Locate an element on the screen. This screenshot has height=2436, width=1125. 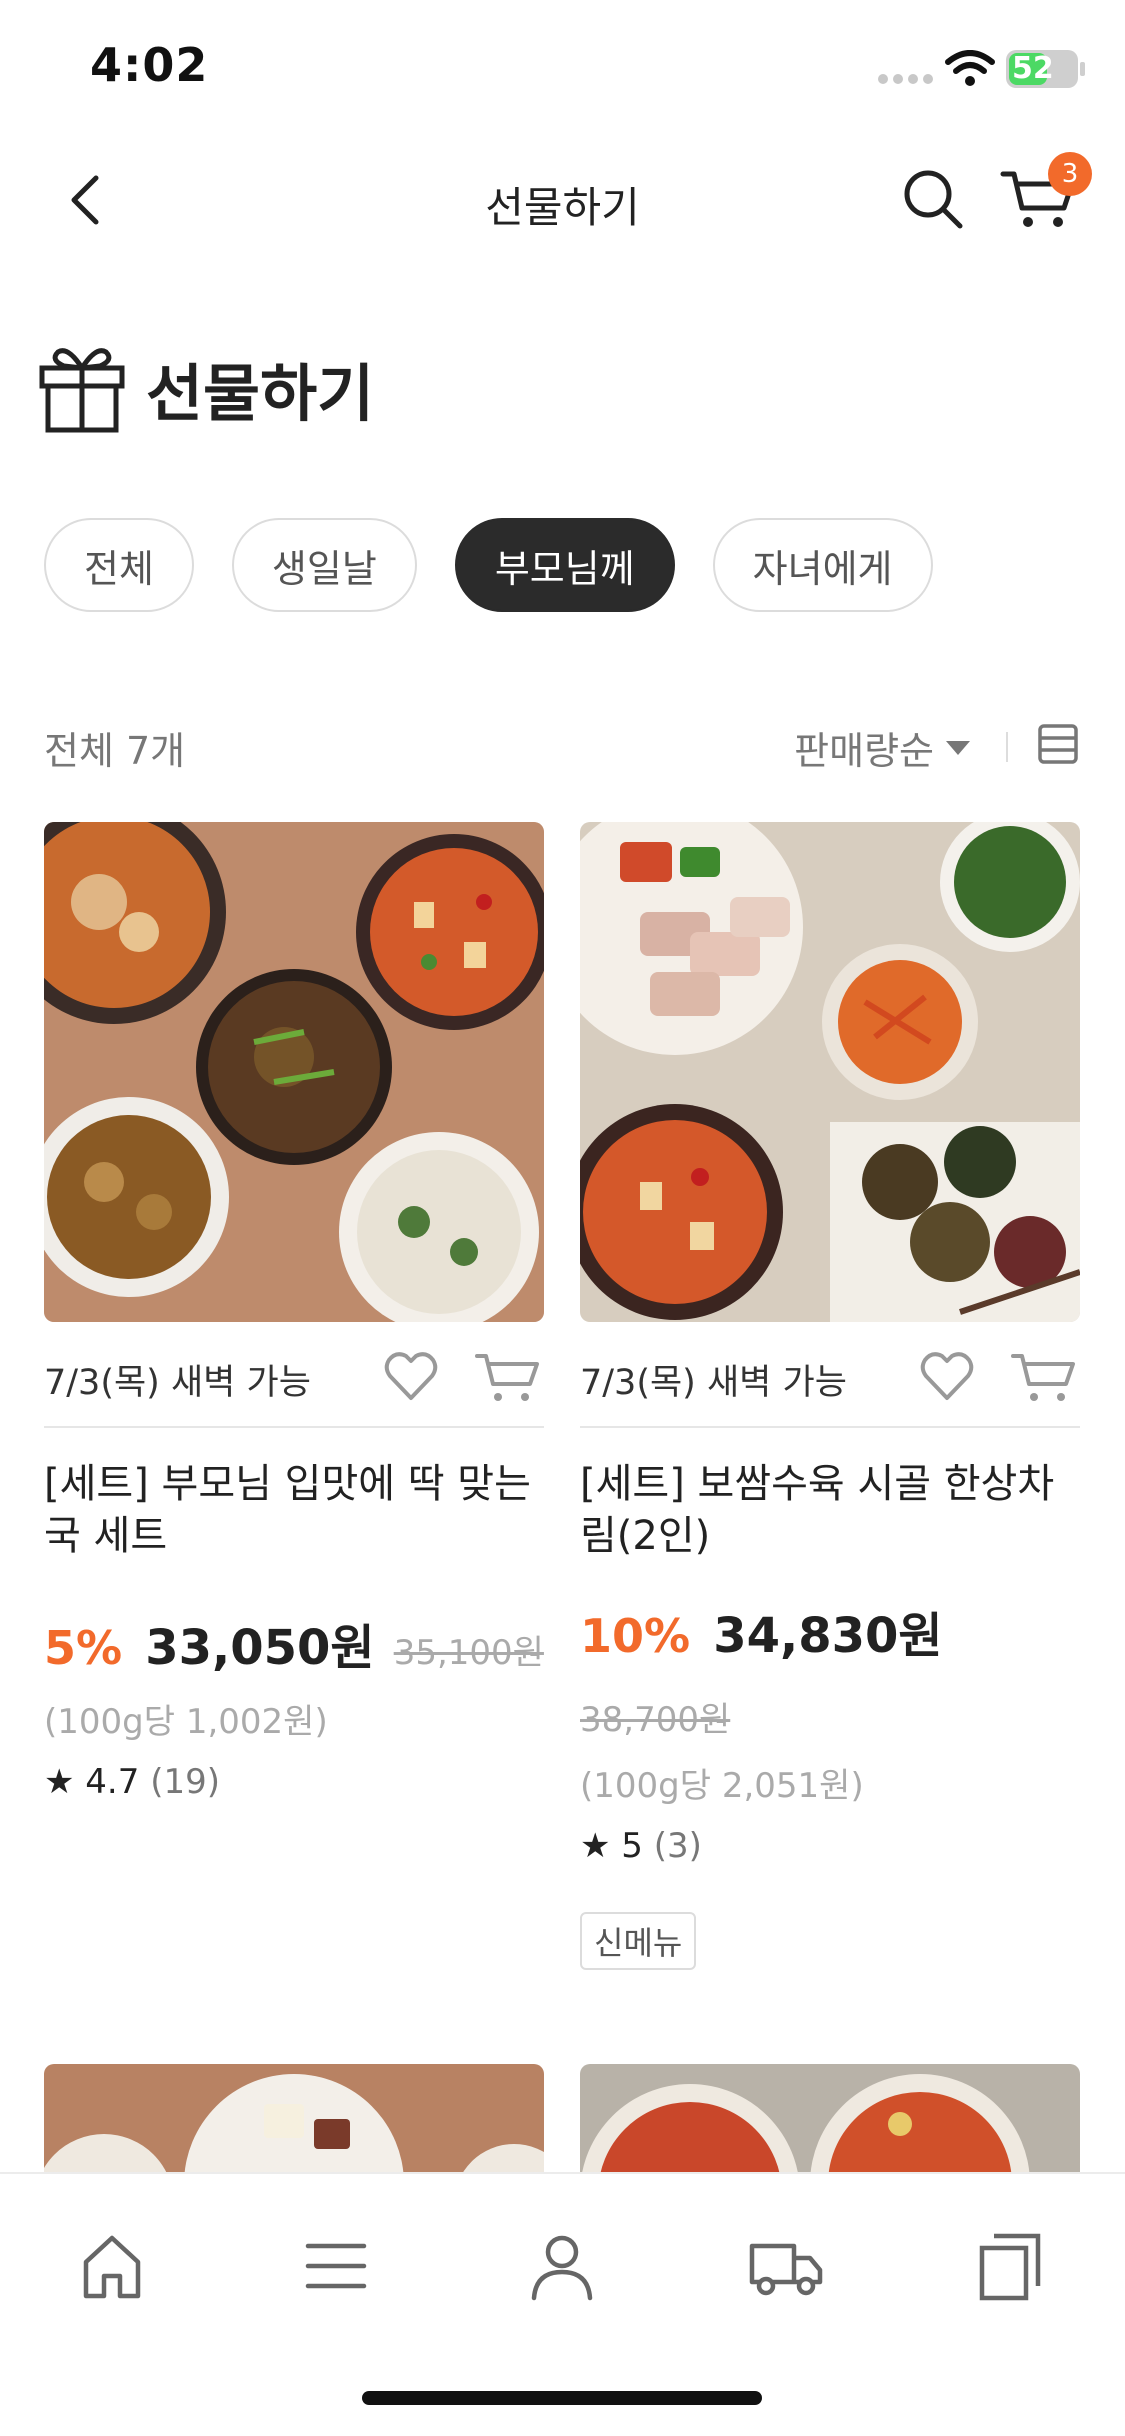
original-price: 38,700원 is located at coordinates (655, 1720).